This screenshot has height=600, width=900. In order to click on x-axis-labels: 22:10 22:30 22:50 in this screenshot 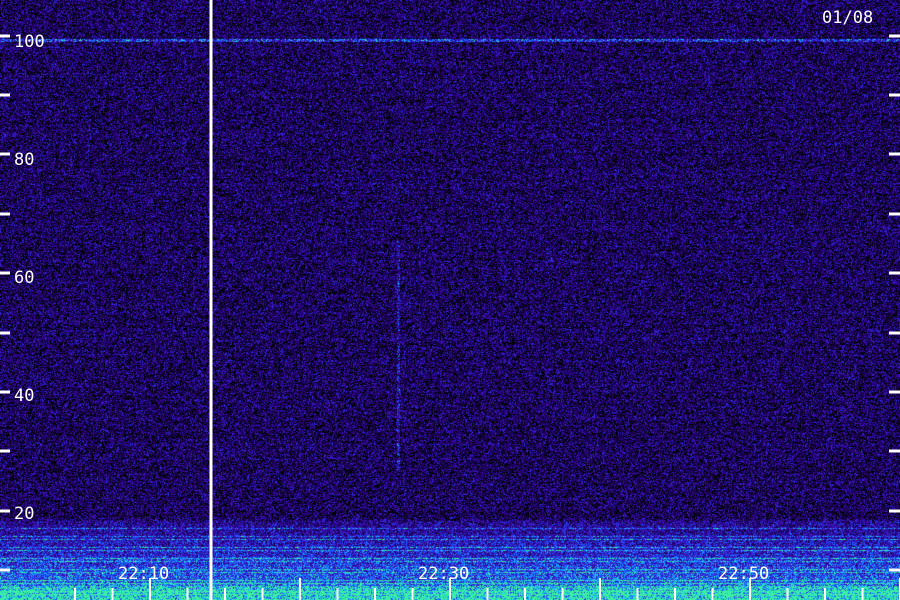, I will do `click(443, 574)`.